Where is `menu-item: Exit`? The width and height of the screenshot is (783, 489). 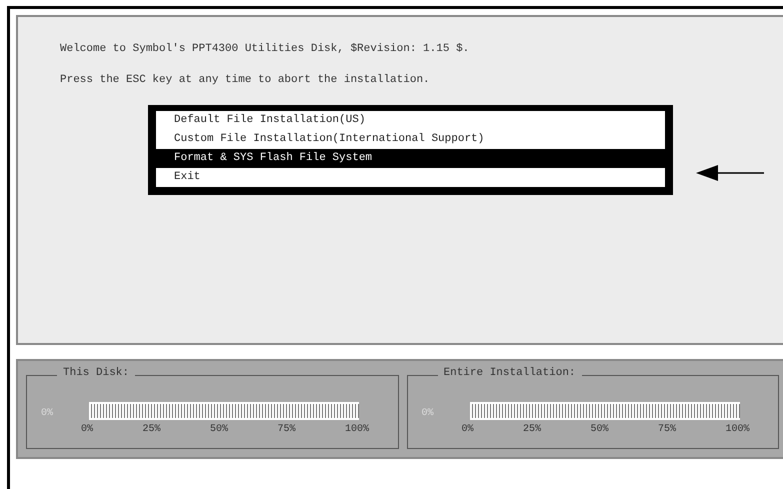 menu-item: Exit is located at coordinates (410, 177).